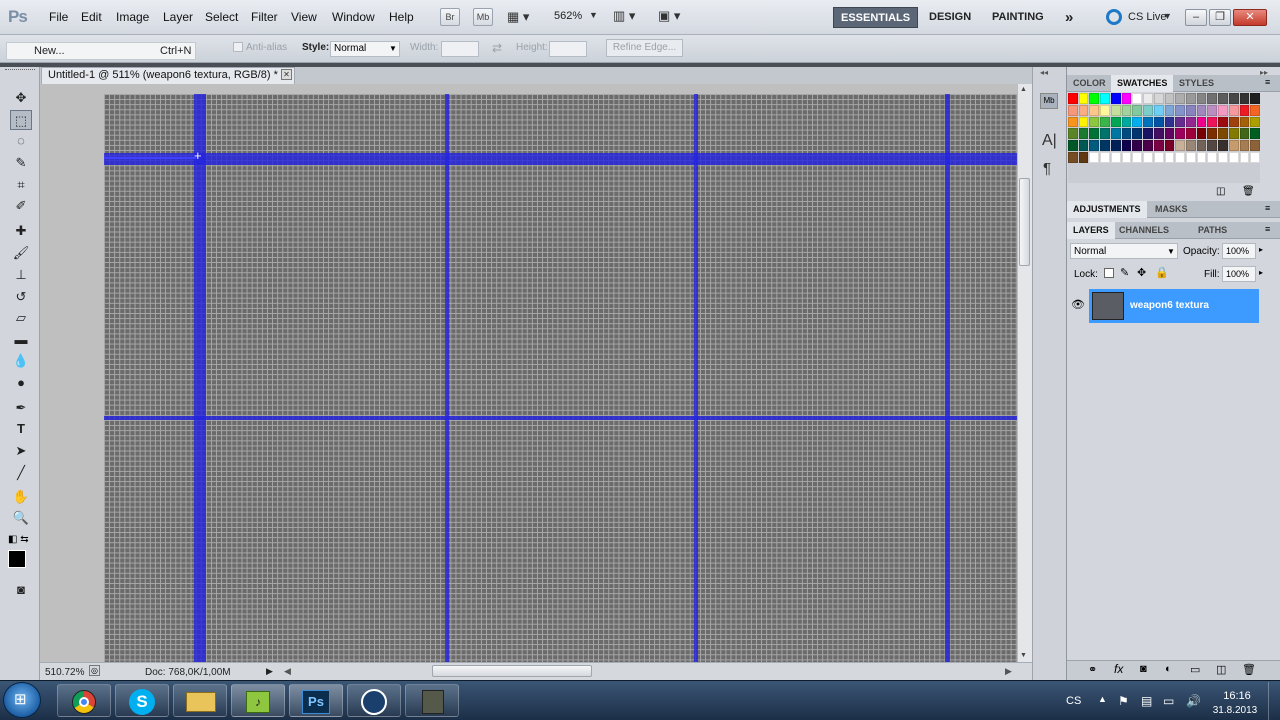  Describe the element at coordinates (1049, 101) in the screenshot. I see `mini-bridge-panel-icon: Mb` at that location.